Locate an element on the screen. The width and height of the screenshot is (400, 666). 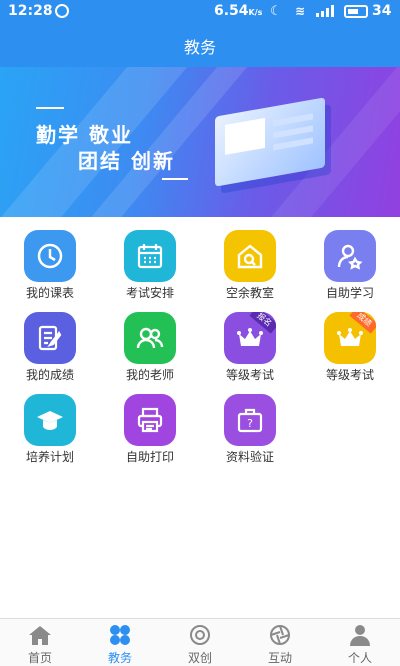
wifi-icon: ≋ is located at coordinates (300, 11).